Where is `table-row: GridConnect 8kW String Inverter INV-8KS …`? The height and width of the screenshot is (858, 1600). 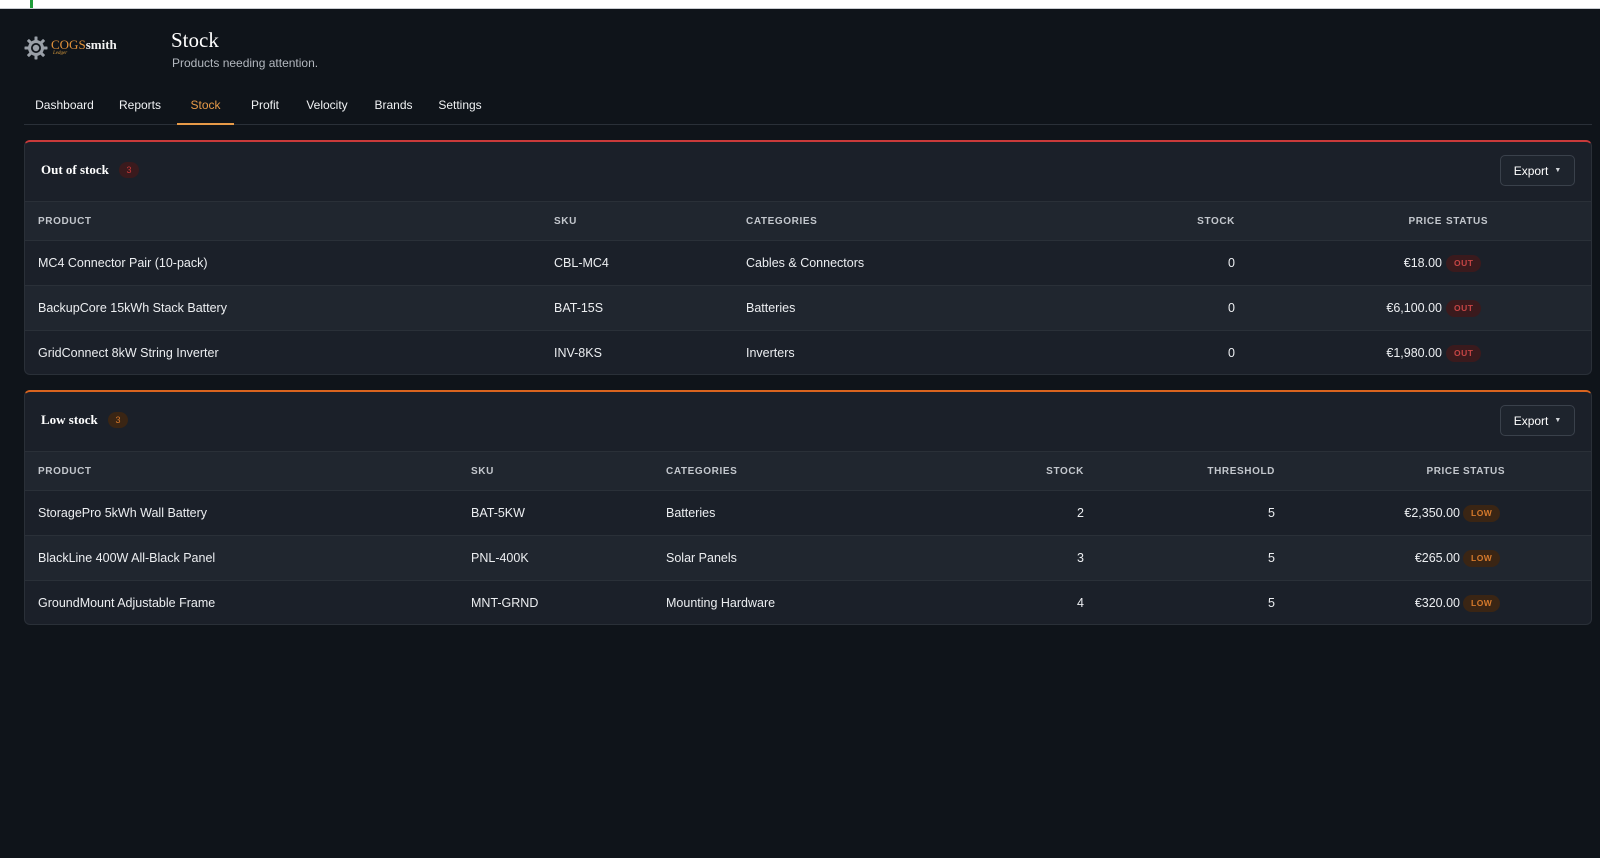 table-row: GridConnect 8kW String Inverter INV-8KS … is located at coordinates (808, 352).